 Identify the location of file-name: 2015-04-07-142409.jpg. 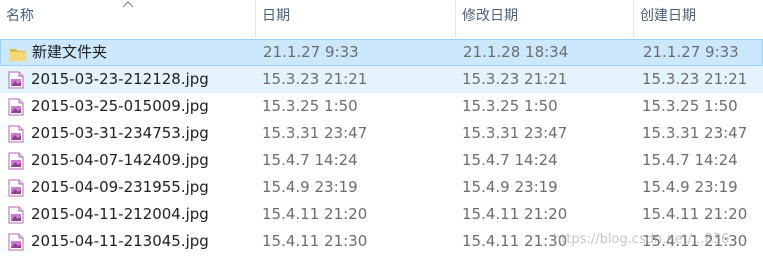
(120, 160).